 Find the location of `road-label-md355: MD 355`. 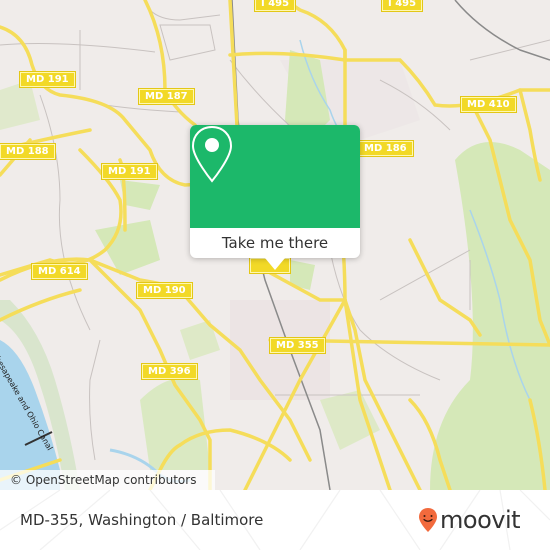

road-label-md355: MD 355 is located at coordinates (297, 345).